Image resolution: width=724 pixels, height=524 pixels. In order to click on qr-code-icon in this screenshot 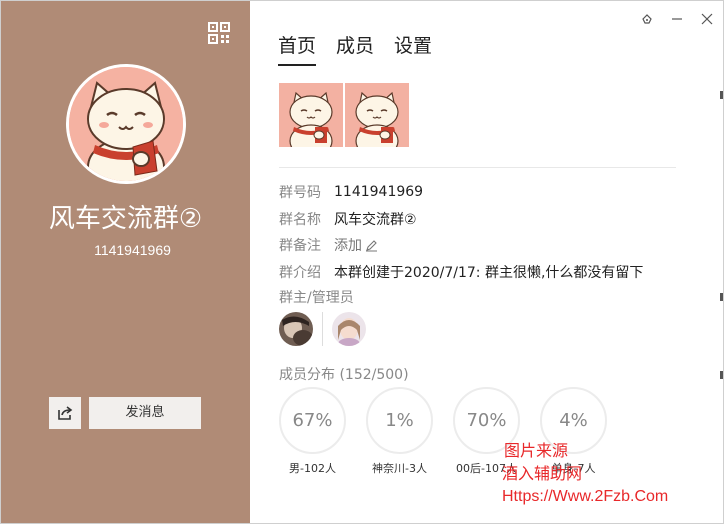, I will do `click(219, 33)`.